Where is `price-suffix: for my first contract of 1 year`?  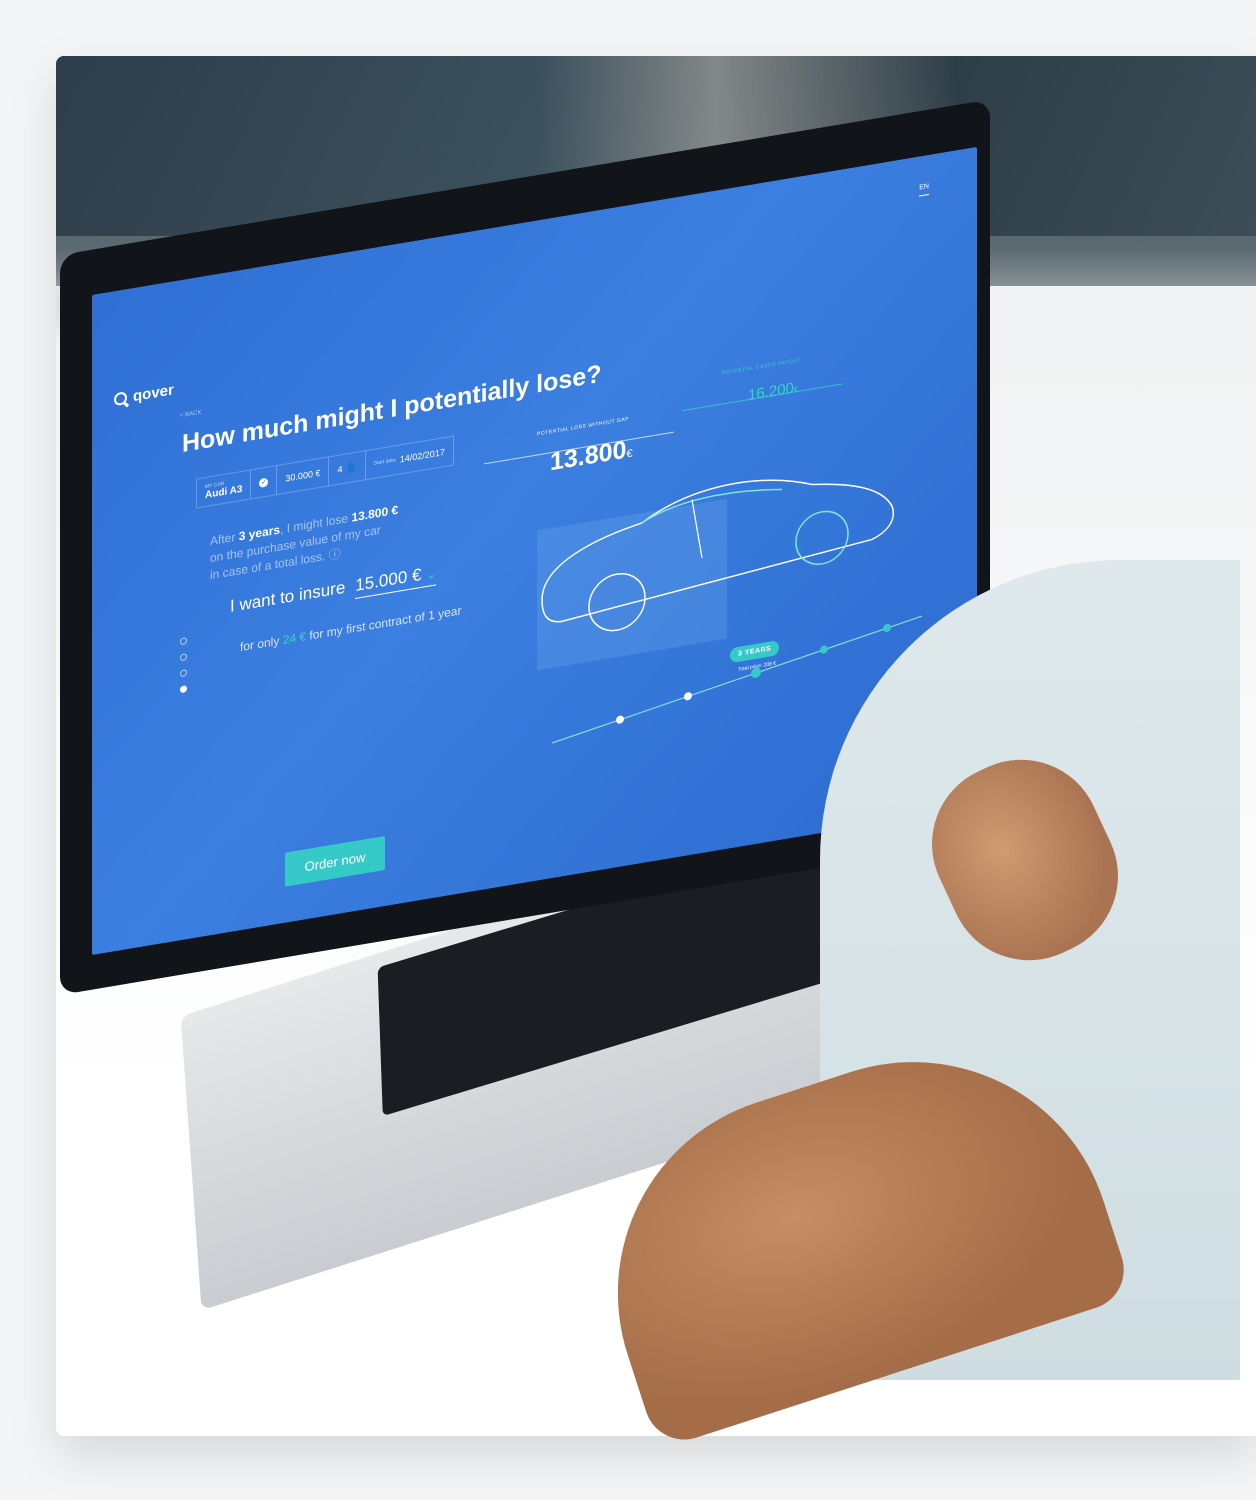 price-suffix: for my first contract of 1 year is located at coordinates (385, 623).